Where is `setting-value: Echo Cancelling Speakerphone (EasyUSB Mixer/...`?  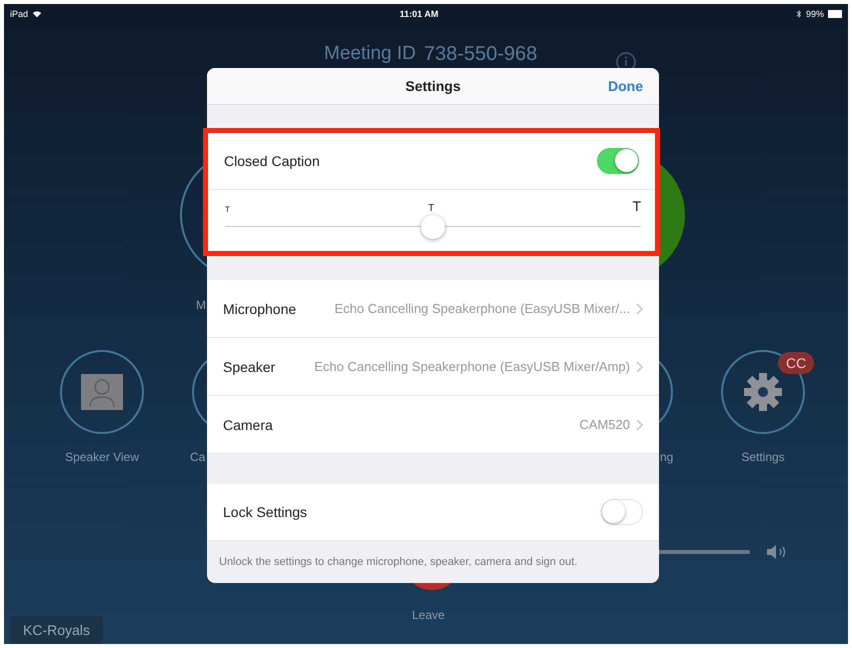
setting-value: Echo Cancelling Speakerphone (EasyUSB Mixer/... is located at coordinates (481, 308).